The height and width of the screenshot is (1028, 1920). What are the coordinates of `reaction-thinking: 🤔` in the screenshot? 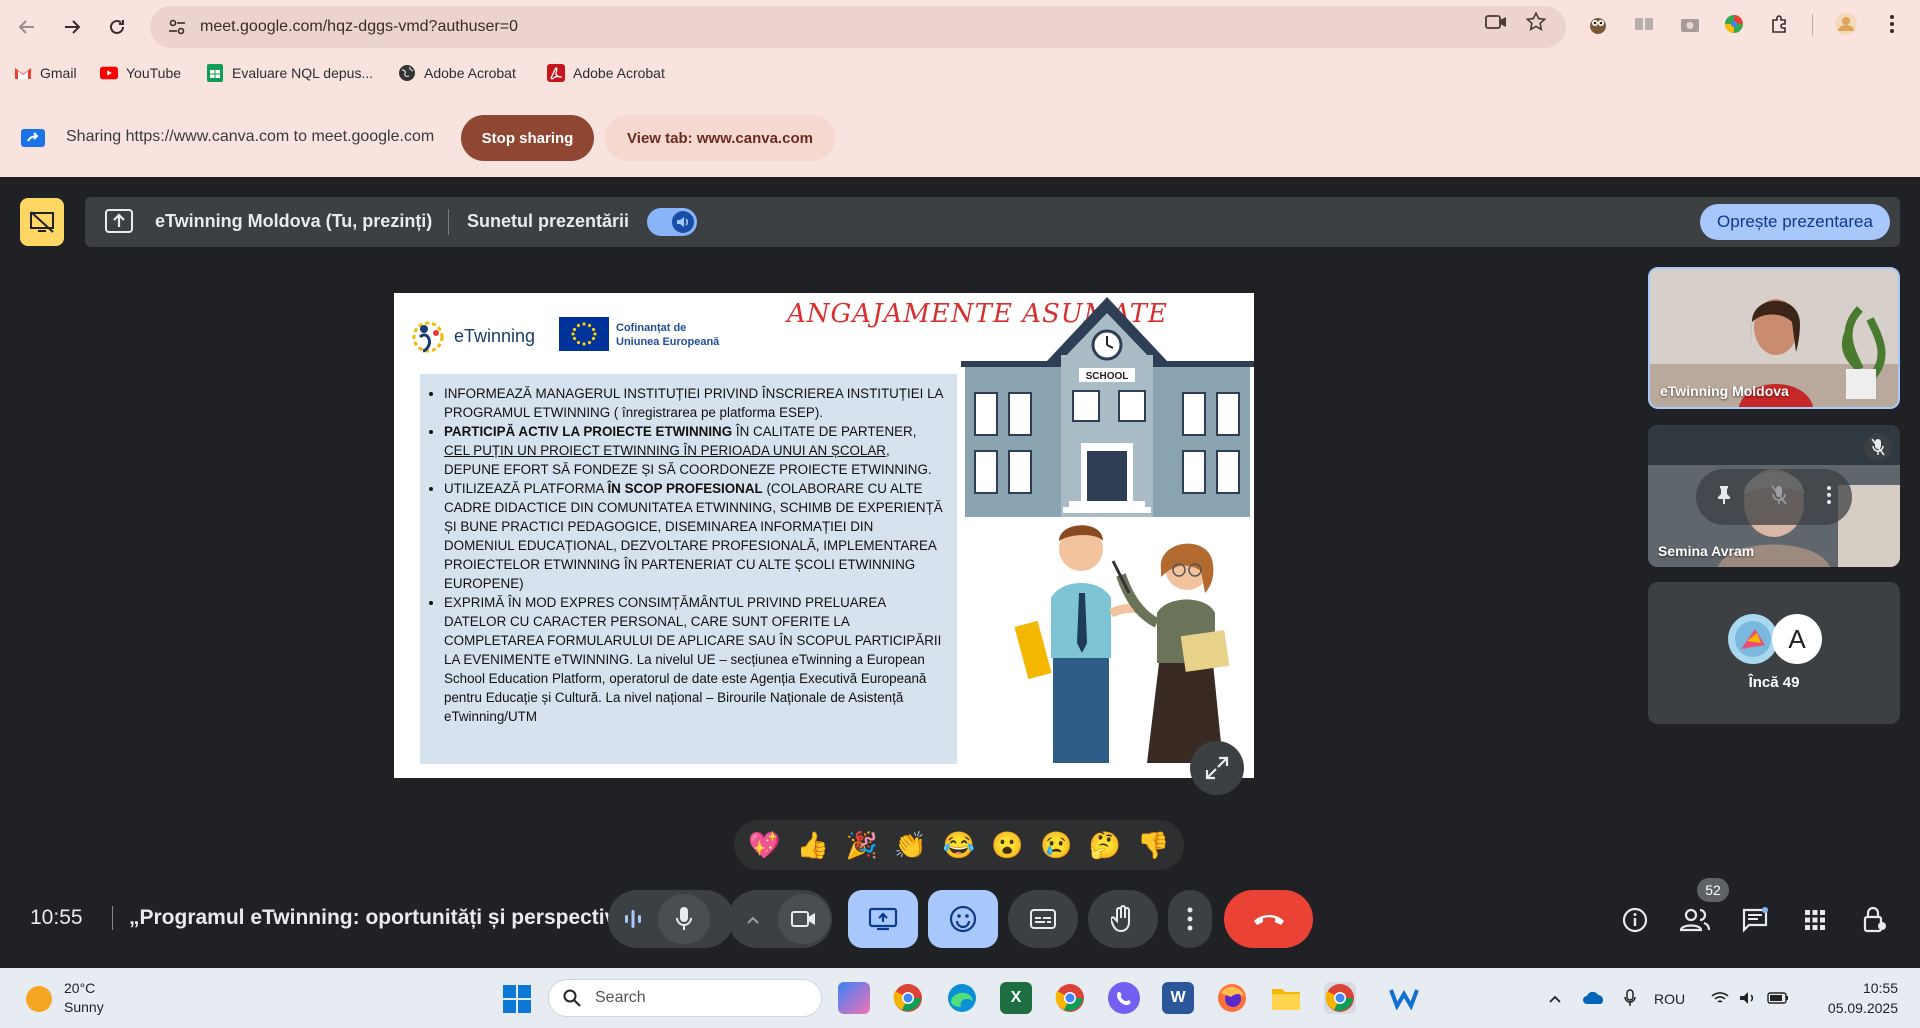 It's located at (1105, 845).